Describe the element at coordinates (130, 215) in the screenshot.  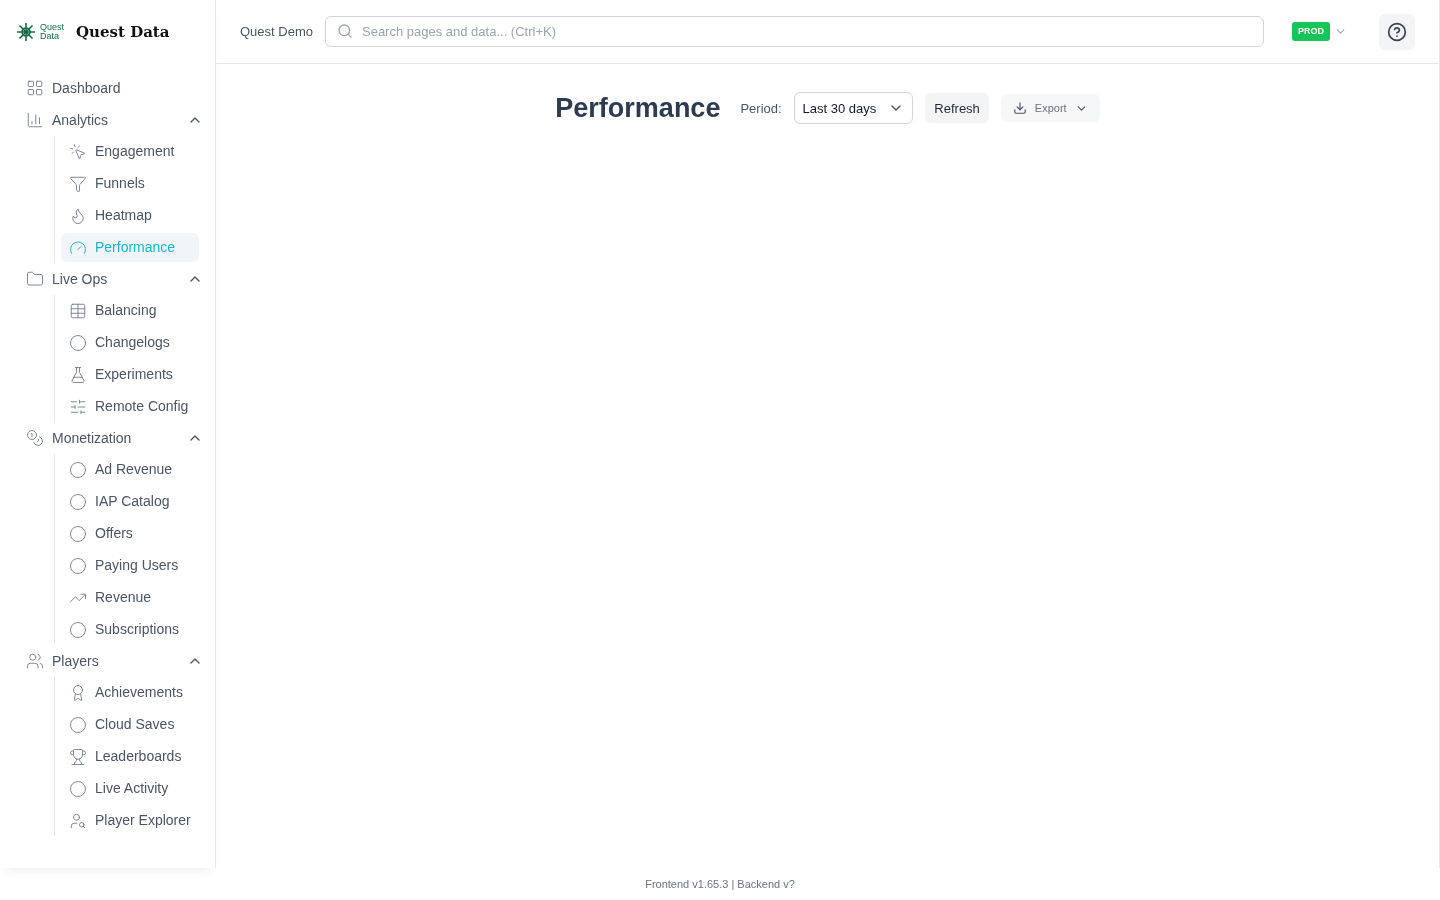
I see `sidebar-item: Heatmap` at that location.